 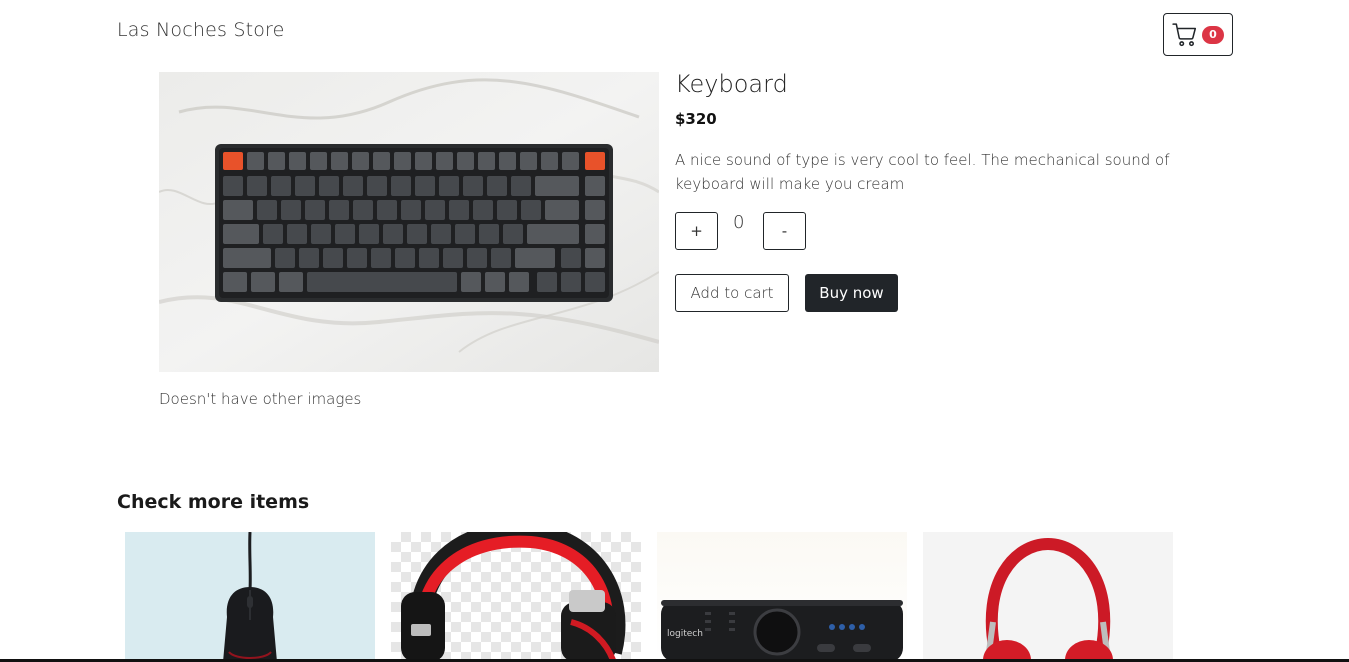 What do you see at coordinates (731, 84) in the screenshot?
I see `product-title: Keyboard` at bounding box center [731, 84].